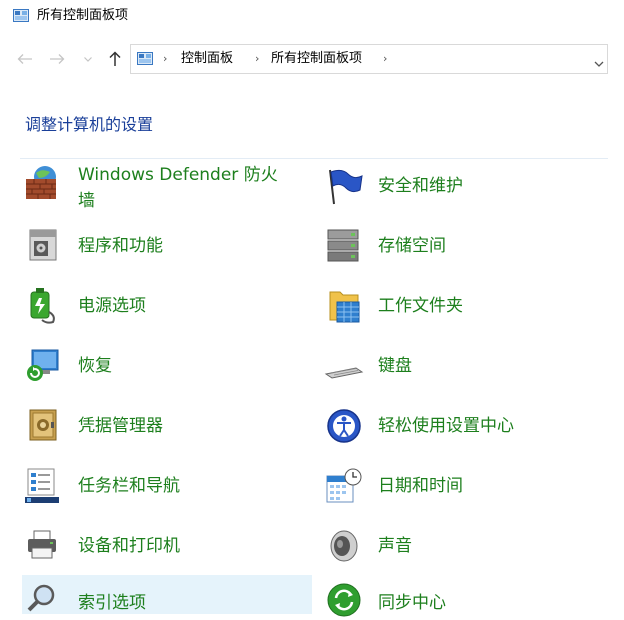 This screenshot has width=624, height=620. I want to click on ease-of-access-icon, so click(344, 426).